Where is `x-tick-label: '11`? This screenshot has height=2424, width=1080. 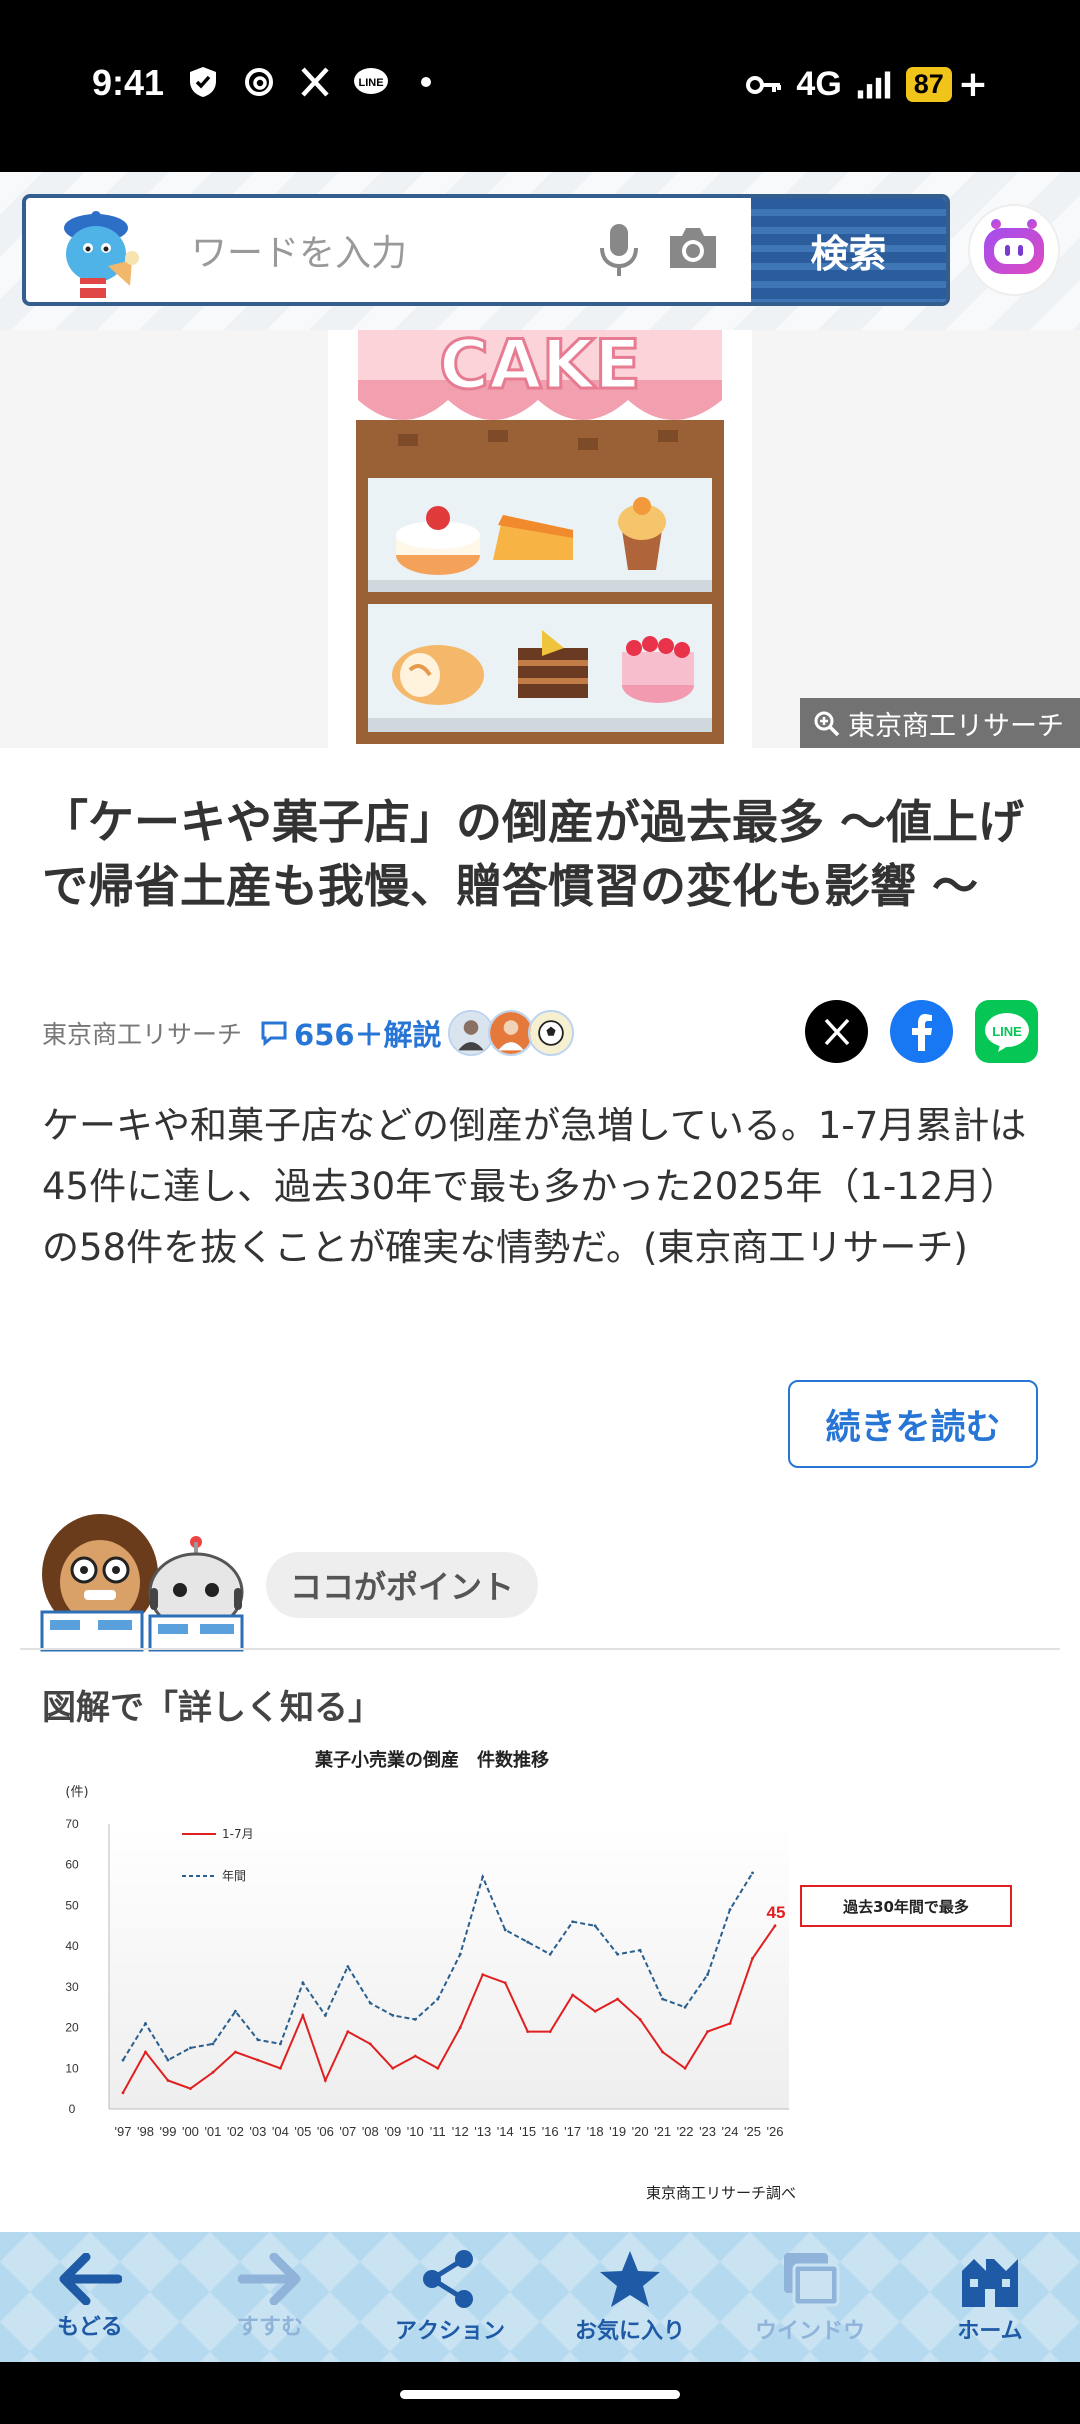
x-tick-label: '11 is located at coordinates (438, 2131).